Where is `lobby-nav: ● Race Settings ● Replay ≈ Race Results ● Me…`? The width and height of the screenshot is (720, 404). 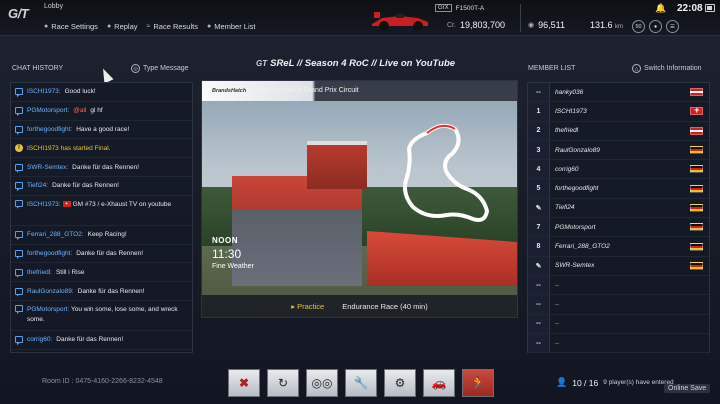
lobby-nav: ● Race Settings ● Replay ≈ Race Results ● Me… is located at coordinates (149, 26).